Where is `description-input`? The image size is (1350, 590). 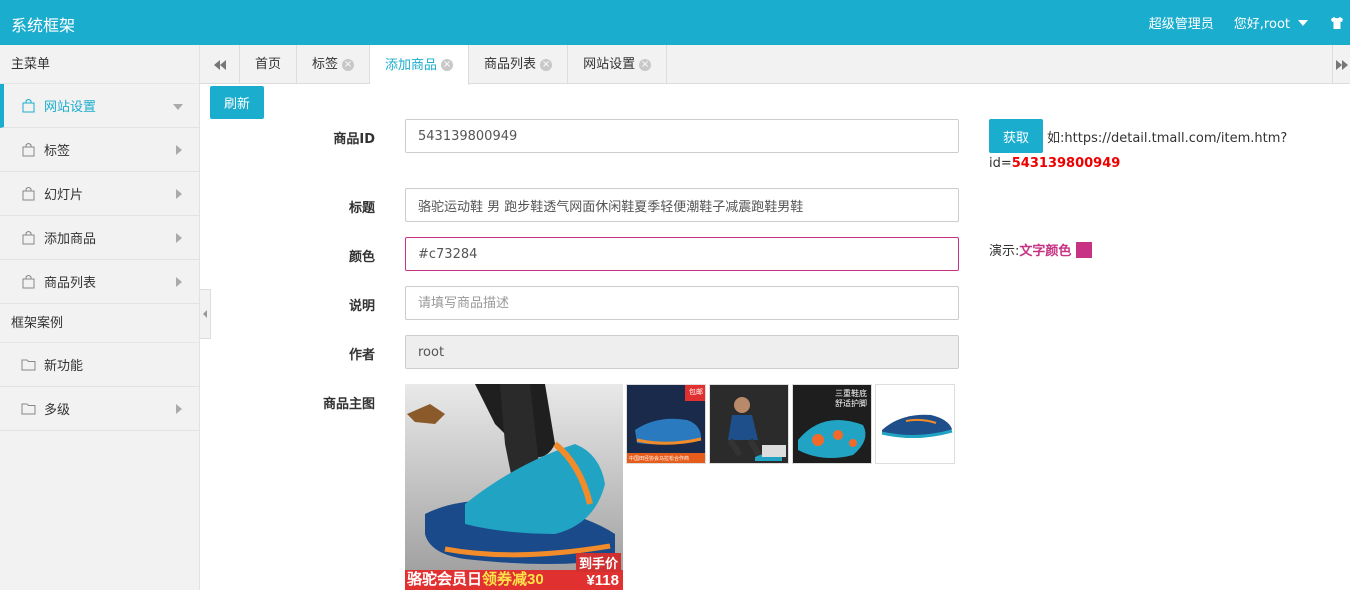
description-input is located at coordinates (682, 303).